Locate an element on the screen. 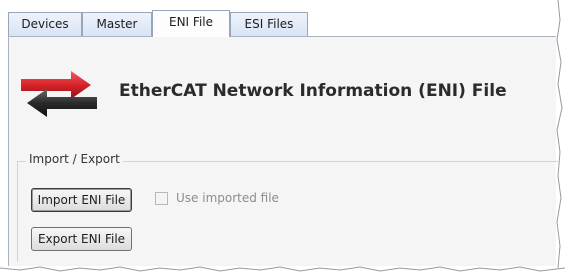 This screenshot has width=565, height=277. torn-edge-bottom is located at coordinates (282, 271).